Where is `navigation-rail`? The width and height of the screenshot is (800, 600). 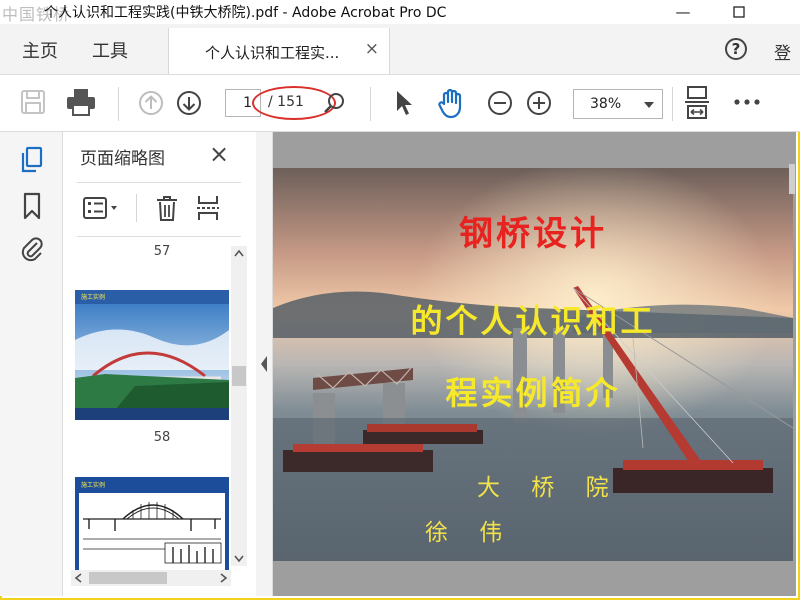
navigation-rail is located at coordinates (31, 364).